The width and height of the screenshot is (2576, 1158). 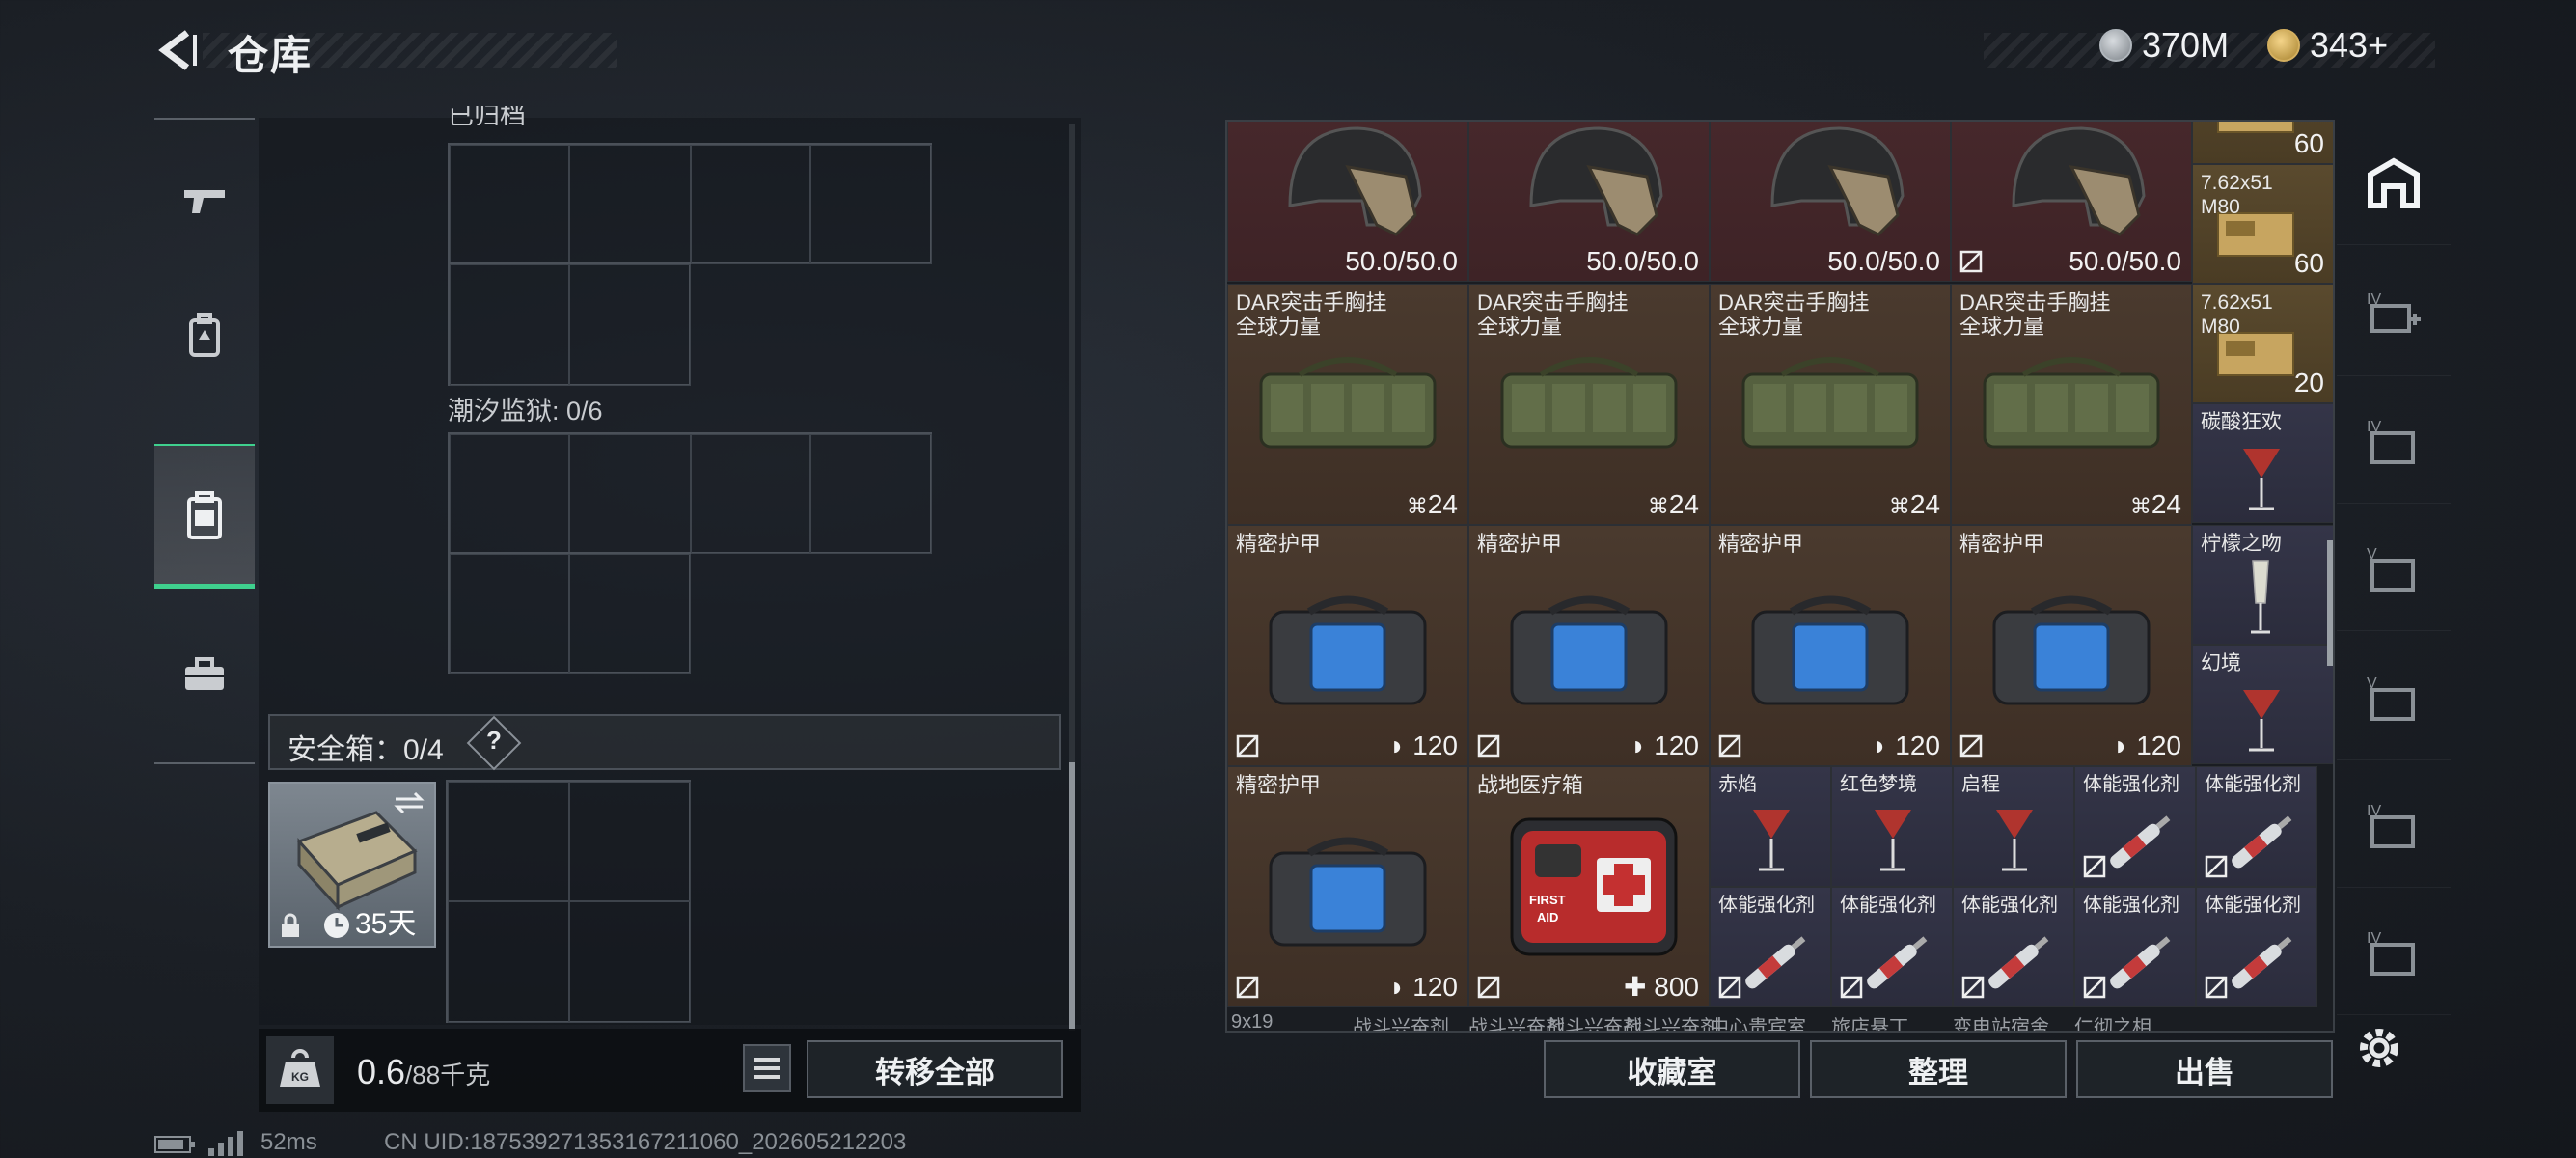 I want to click on storage-tab-7: IV, so click(x=2394, y=825).